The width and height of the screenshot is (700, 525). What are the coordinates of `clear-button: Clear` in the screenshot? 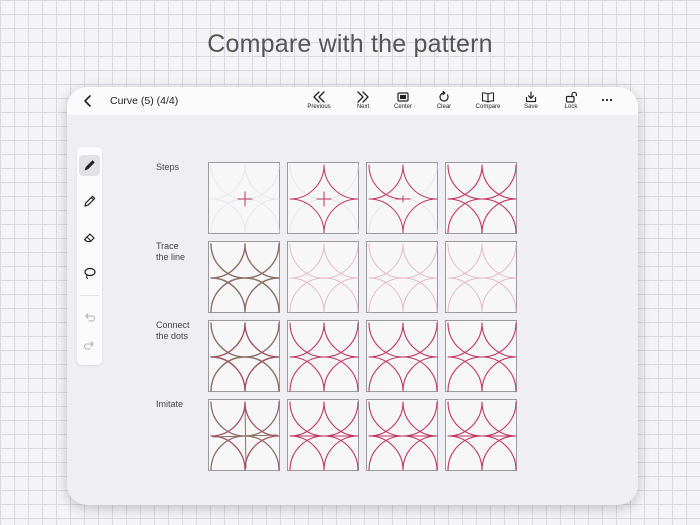 It's located at (444, 102).